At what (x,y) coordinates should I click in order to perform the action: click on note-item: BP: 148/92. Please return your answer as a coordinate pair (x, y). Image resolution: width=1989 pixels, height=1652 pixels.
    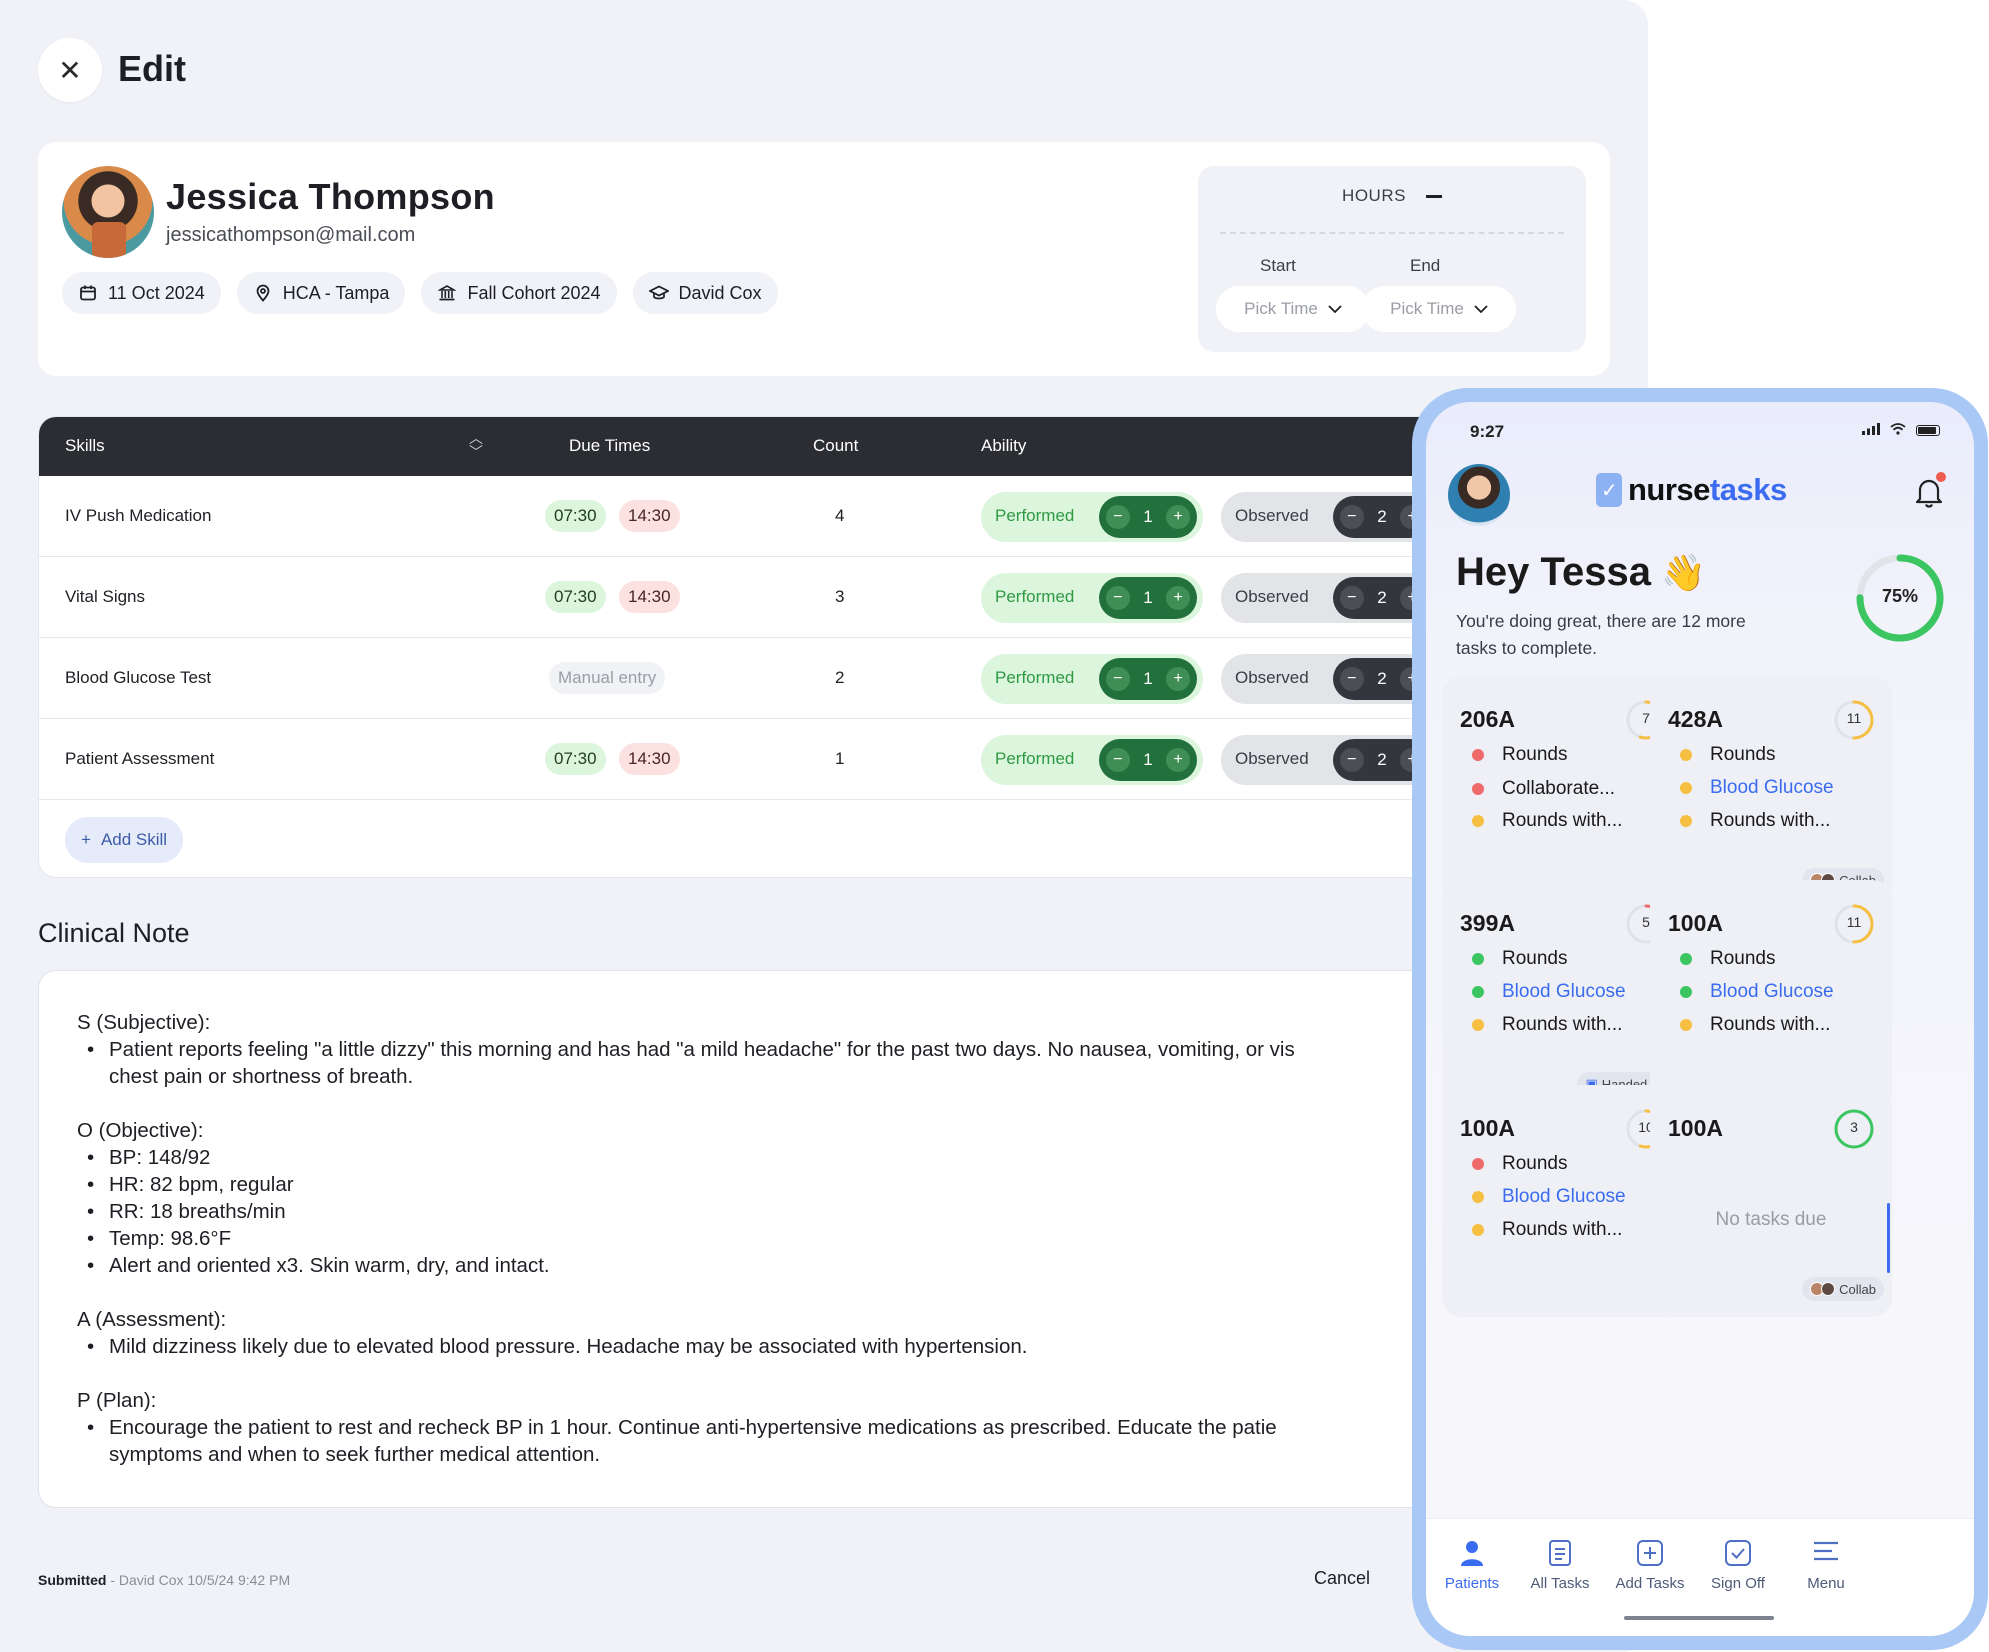
    Looking at the image, I should click on (829, 1157).